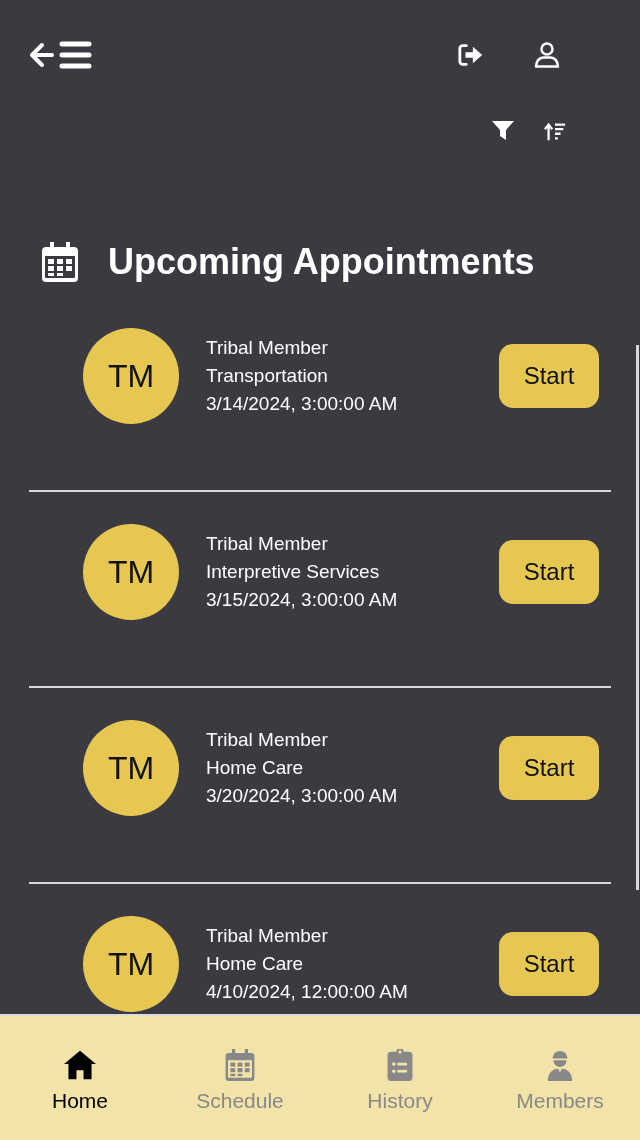 This screenshot has width=640, height=1140. Describe the element at coordinates (302, 796) in the screenshot. I see `appointment-datetime: 3/20/2024, 3:00:00 AM` at that location.